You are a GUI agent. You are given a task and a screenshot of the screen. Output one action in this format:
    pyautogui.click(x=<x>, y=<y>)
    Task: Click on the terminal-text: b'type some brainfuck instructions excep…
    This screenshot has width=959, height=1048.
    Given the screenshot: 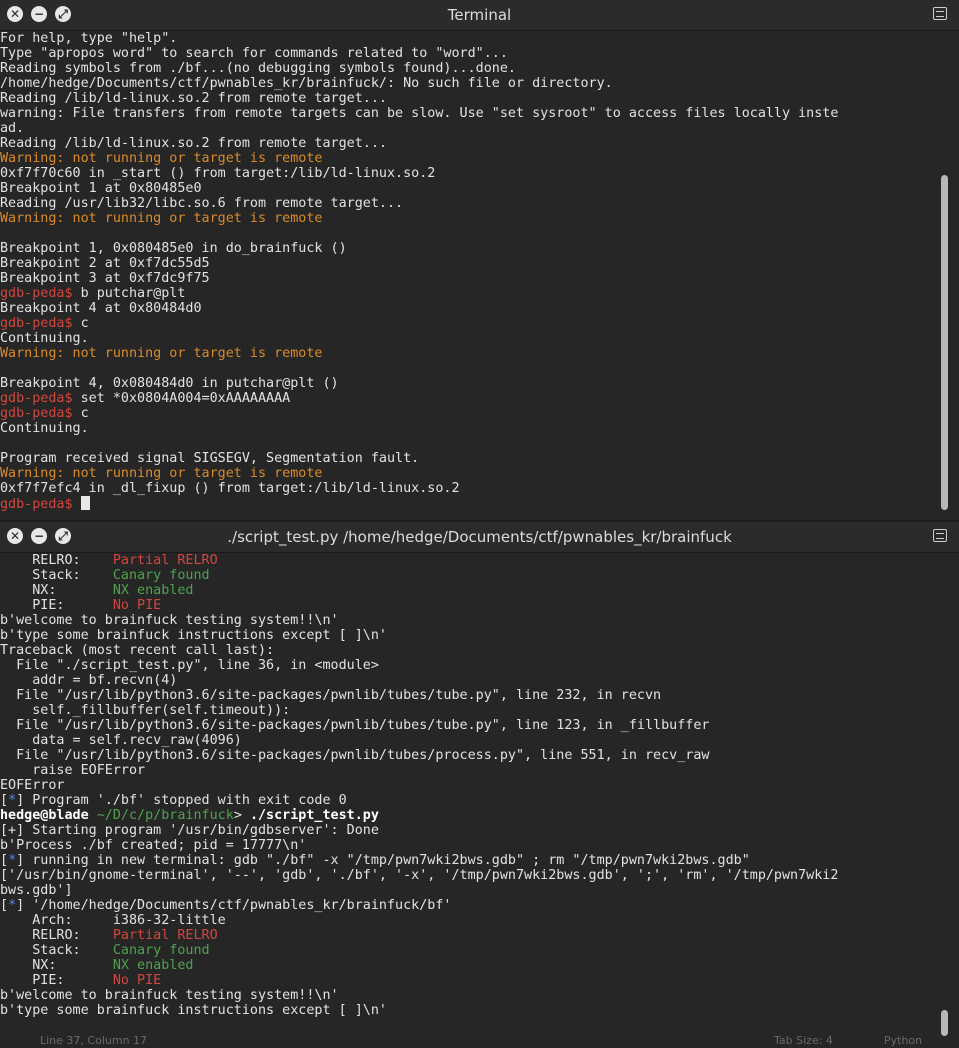 What is the action you would take?
    pyautogui.click(x=193, y=1010)
    